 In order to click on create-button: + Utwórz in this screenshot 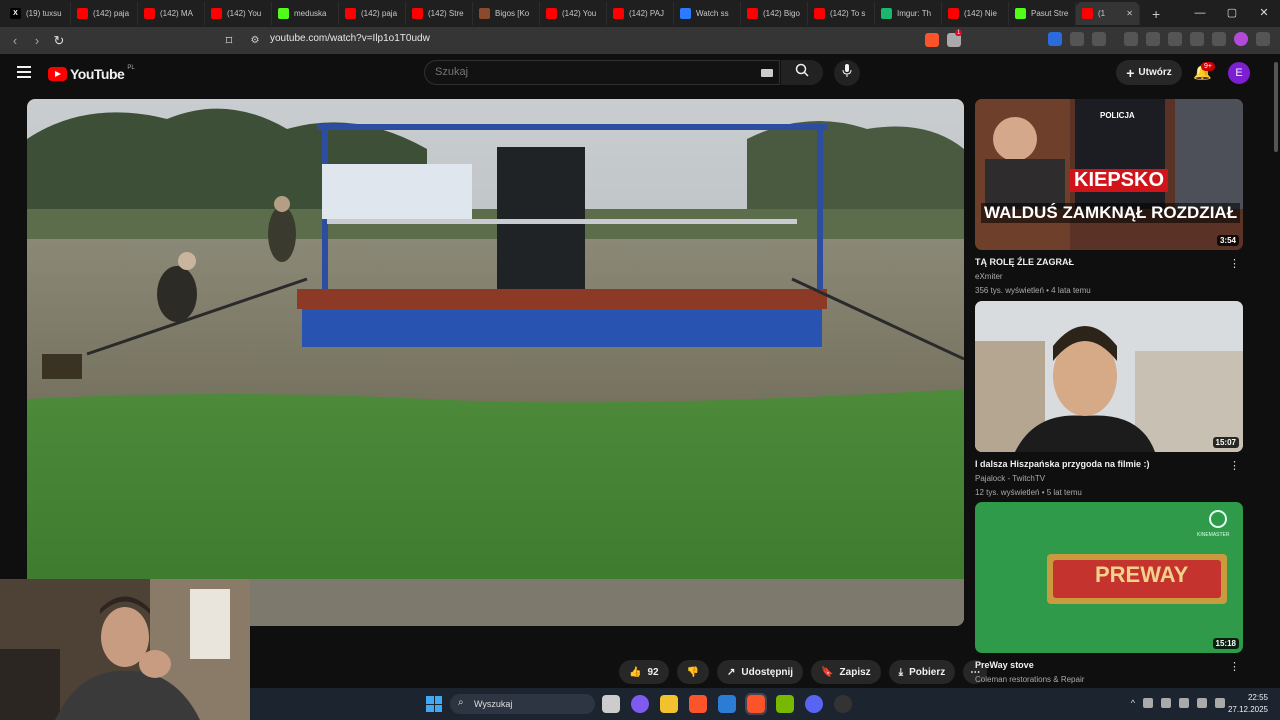, I will do `click(1149, 72)`.